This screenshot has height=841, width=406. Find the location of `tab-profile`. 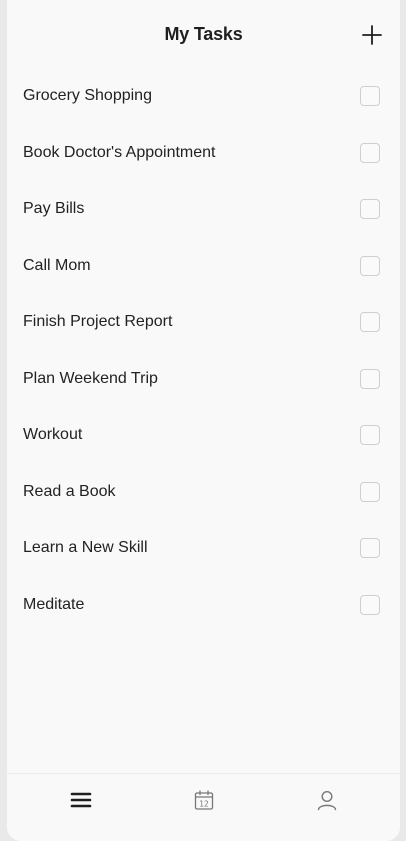

tab-profile is located at coordinates (327, 800).